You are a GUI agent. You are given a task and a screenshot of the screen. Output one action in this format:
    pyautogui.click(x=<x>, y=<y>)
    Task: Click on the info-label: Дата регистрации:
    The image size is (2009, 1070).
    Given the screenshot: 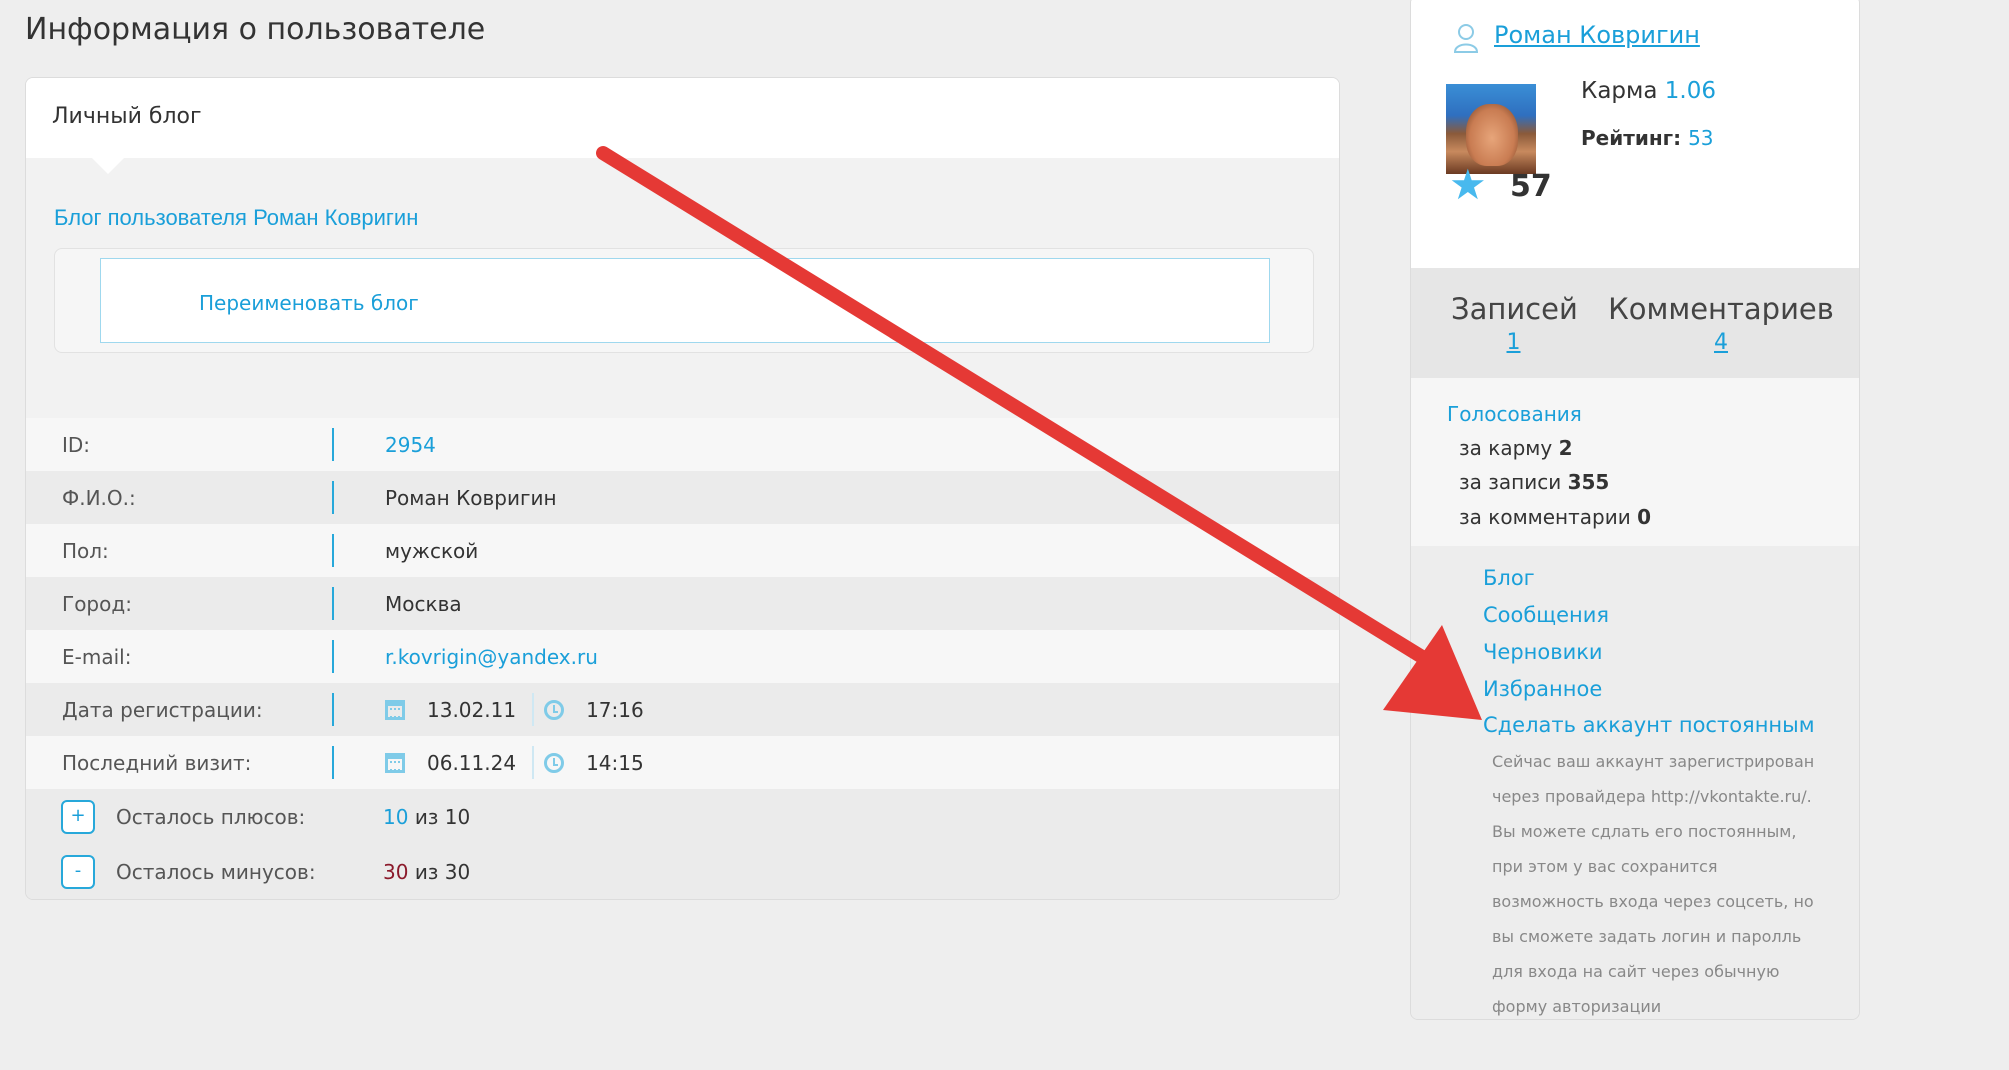 What is the action you would take?
    pyautogui.click(x=162, y=709)
    